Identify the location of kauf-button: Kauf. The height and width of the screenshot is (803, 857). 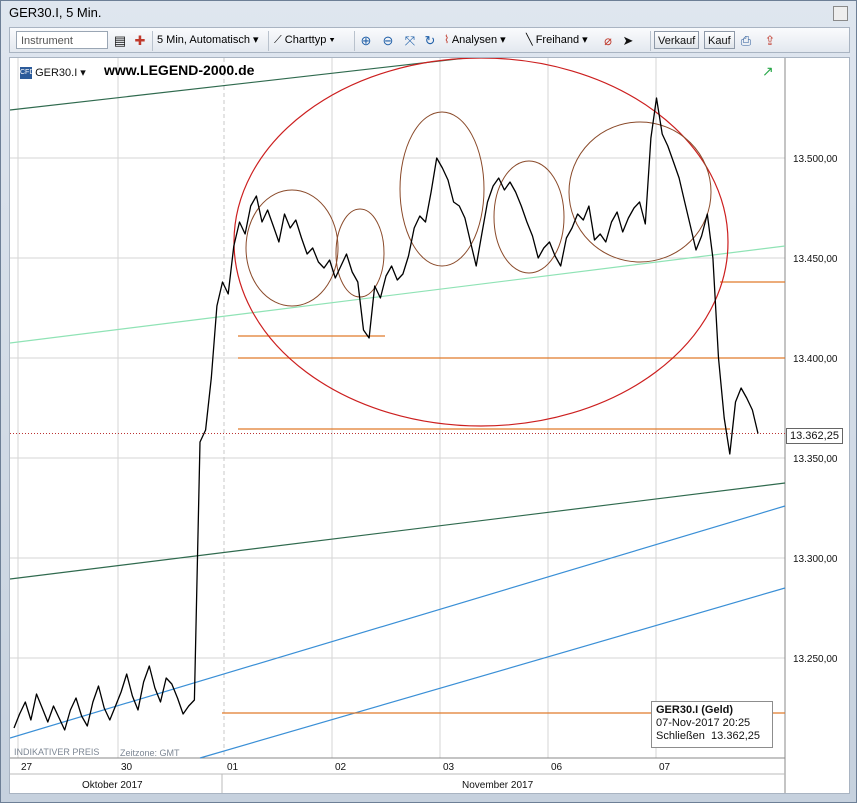
(719, 40).